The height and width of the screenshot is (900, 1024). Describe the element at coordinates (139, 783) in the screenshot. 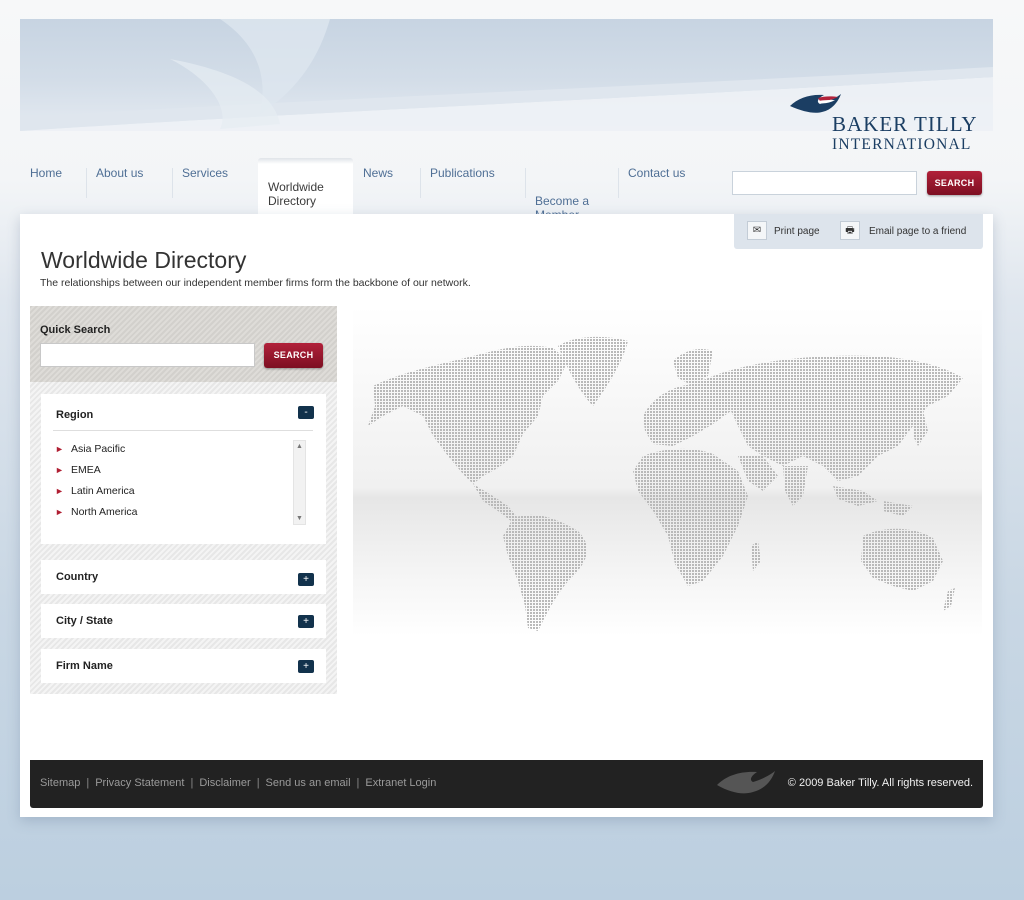

I see `footer-link-privacy: Privacy Statement` at that location.